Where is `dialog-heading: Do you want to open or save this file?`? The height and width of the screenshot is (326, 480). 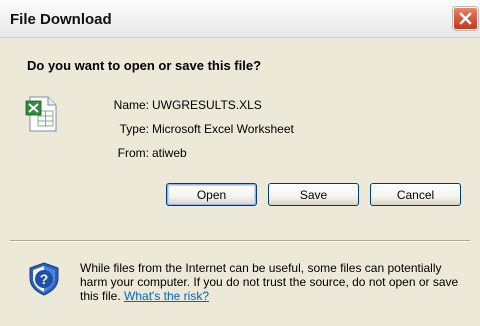 dialog-heading: Do you want to open or save this file? is located at coordinates (144, 65).